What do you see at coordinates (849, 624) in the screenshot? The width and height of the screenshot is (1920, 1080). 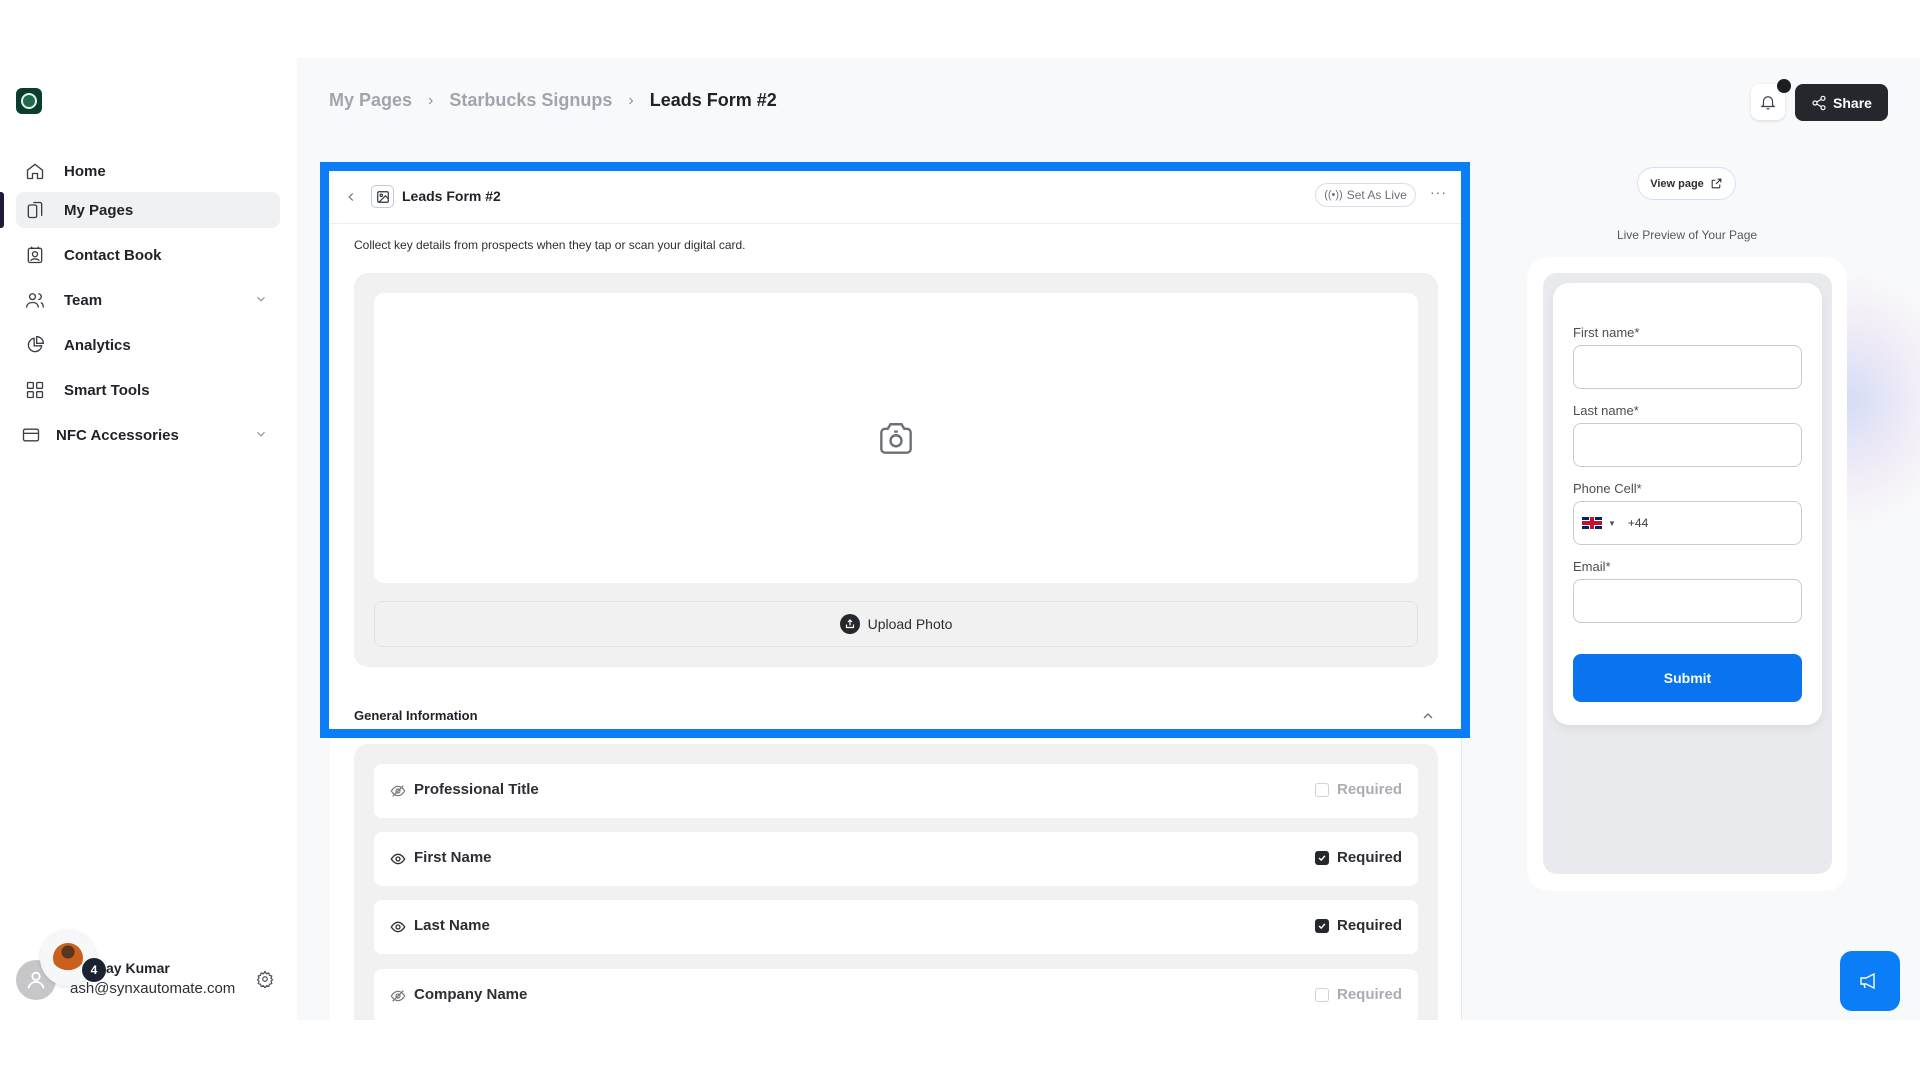 I see `upload-icon` at bounding box center [849, 624].